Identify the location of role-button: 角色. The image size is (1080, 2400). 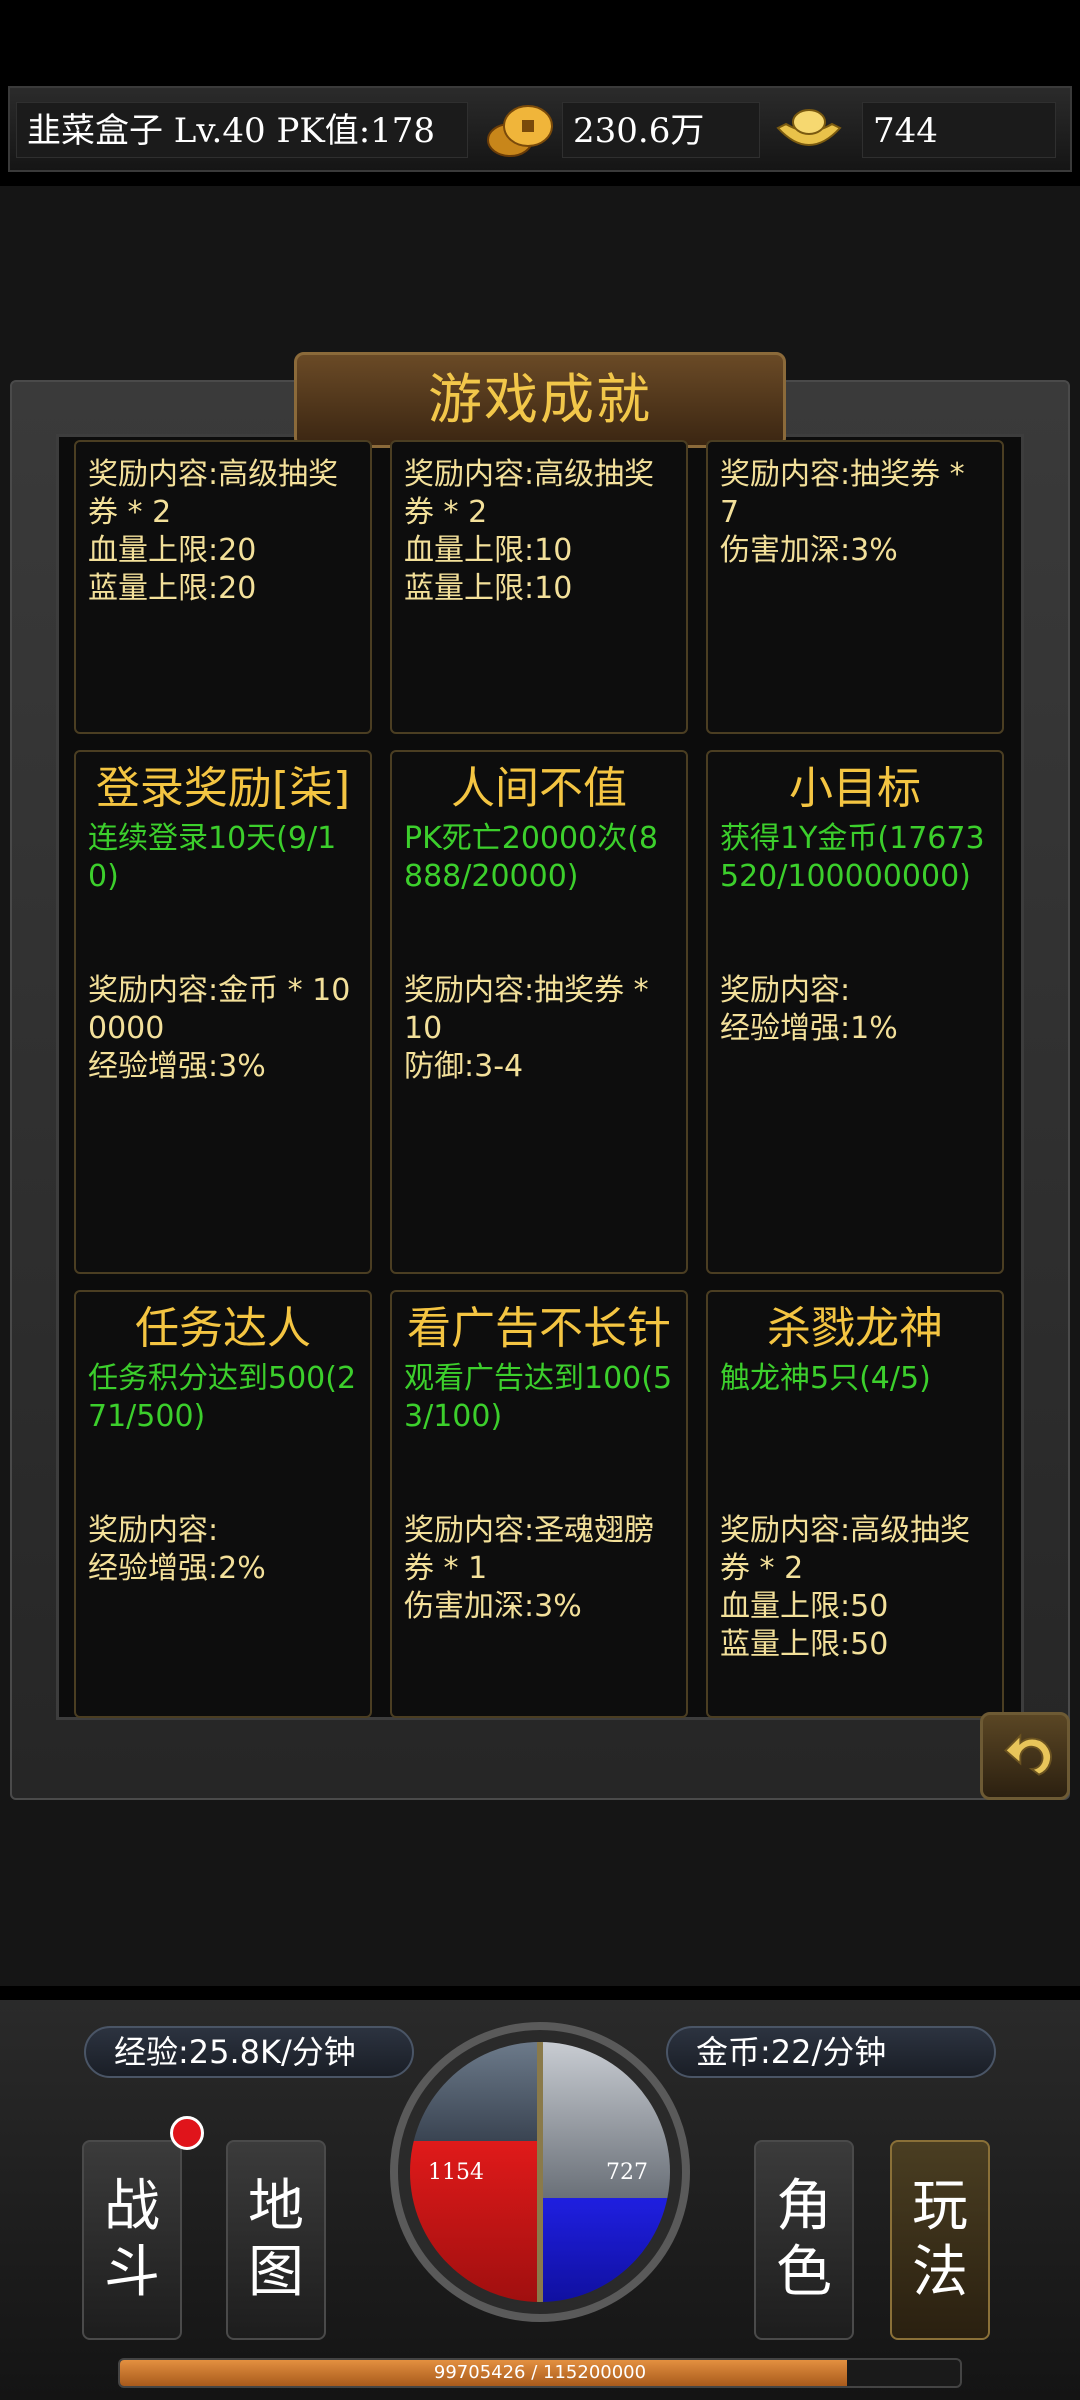
(804, 2240).